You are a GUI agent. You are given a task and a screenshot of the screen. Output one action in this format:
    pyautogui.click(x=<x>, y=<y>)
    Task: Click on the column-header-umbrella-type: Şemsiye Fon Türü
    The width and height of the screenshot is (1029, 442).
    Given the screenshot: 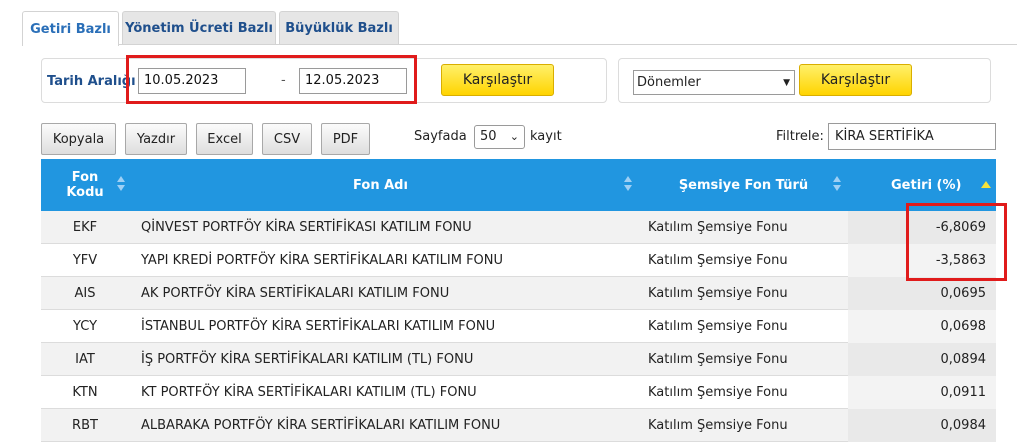 What is the action you would take?
    pyautogui.click(x=743, y=185)
    